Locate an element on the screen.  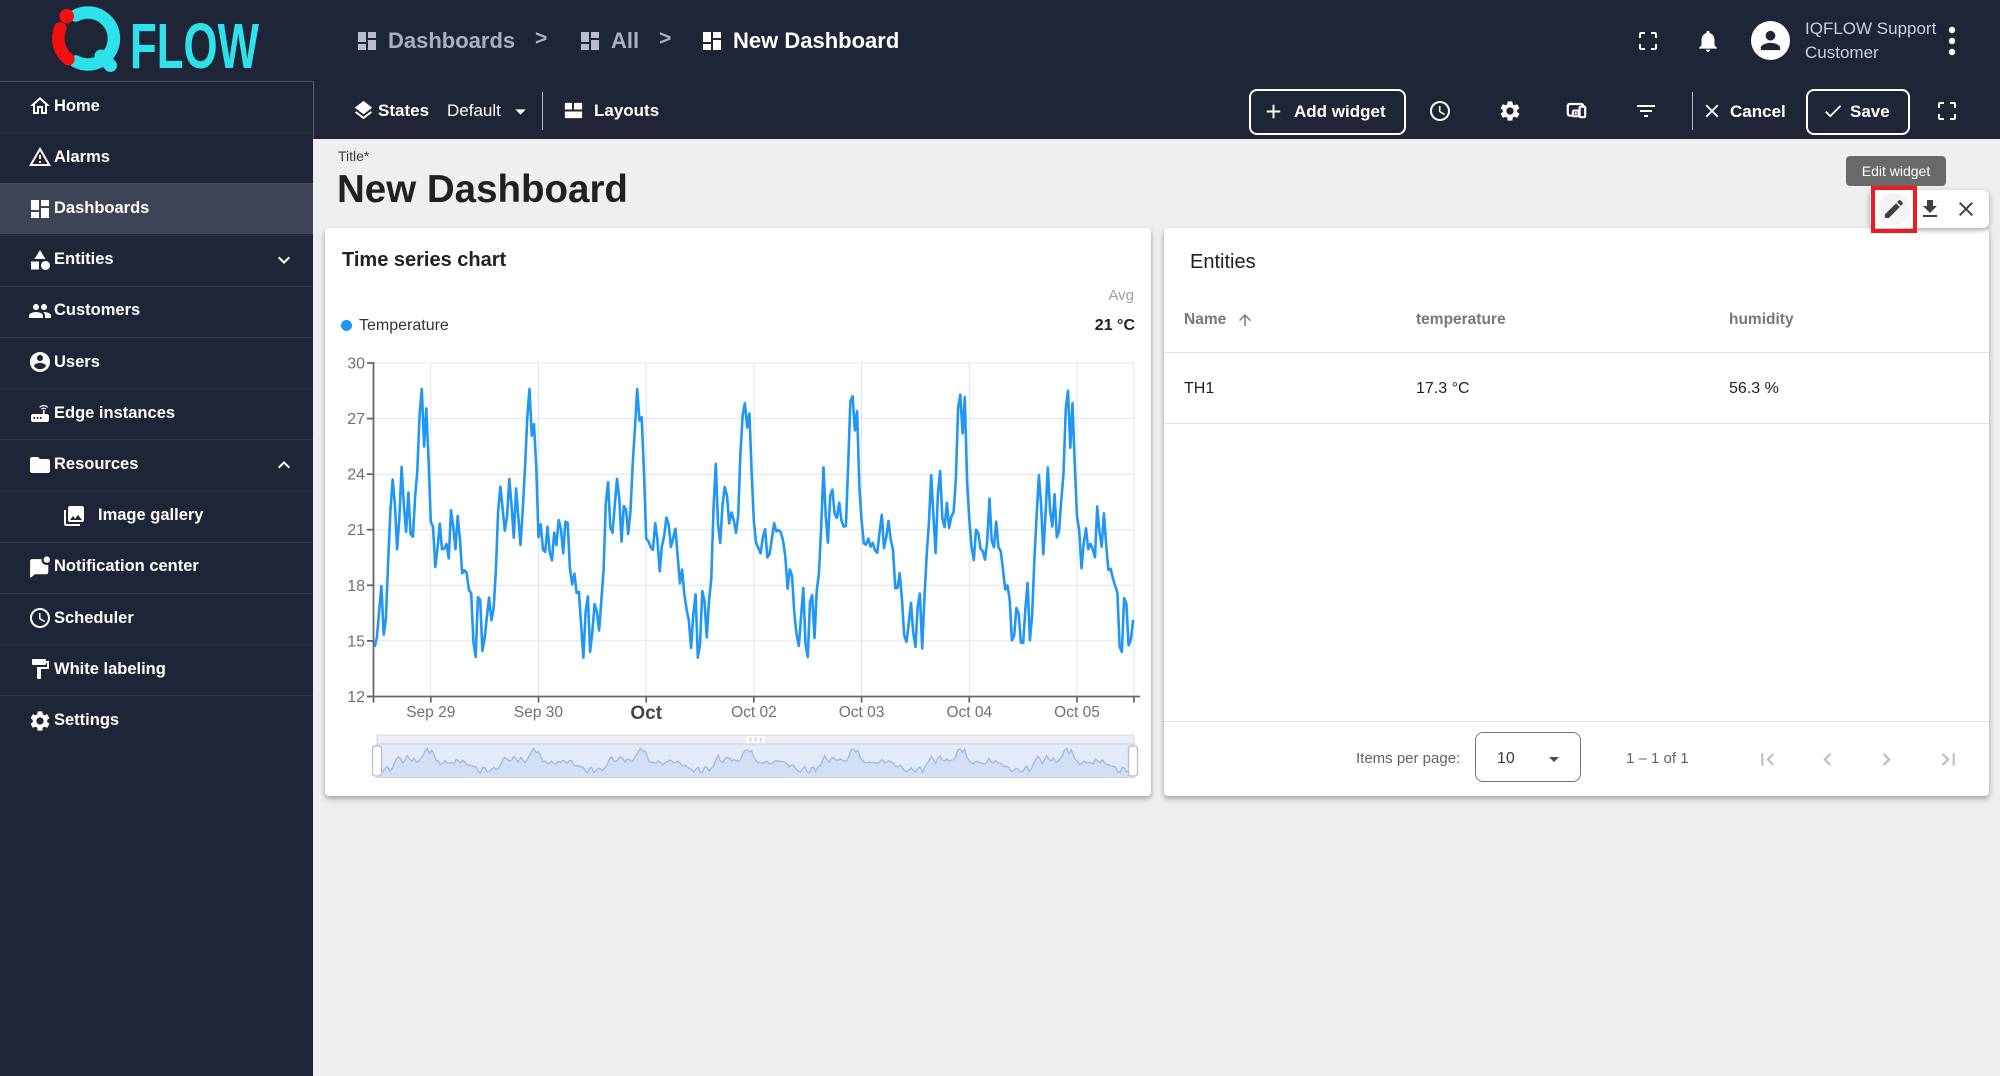
svg-text: 24 is located at coordinates (356, 475).